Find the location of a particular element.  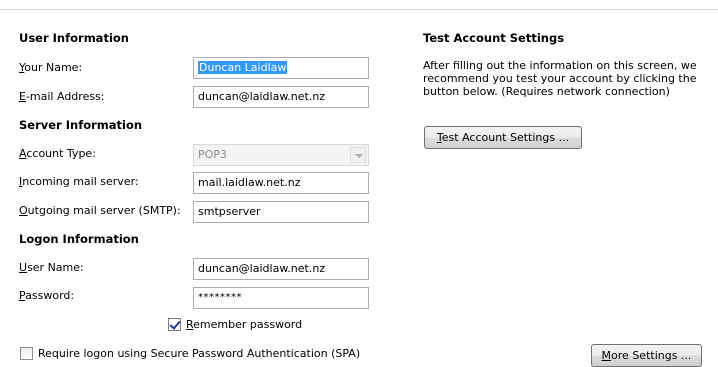

outgoing-server-input: smtpserver is located at coordinates (281, 212).